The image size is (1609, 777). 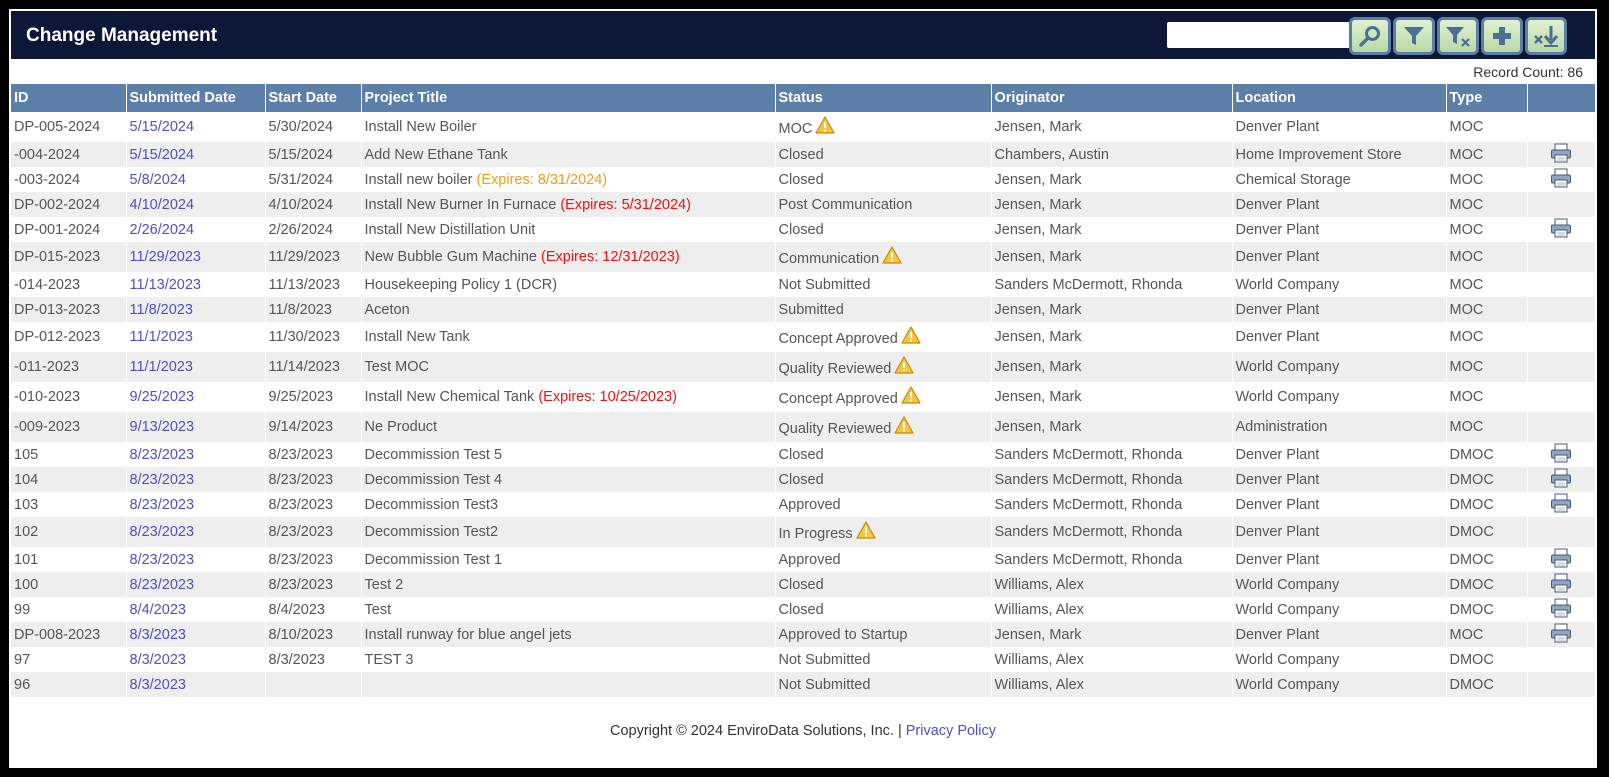 What do you see at coordinates (312, 154) in the screenshot?
I see `cell-start-date: 5/15/2024` at bounding box center [312, 154].